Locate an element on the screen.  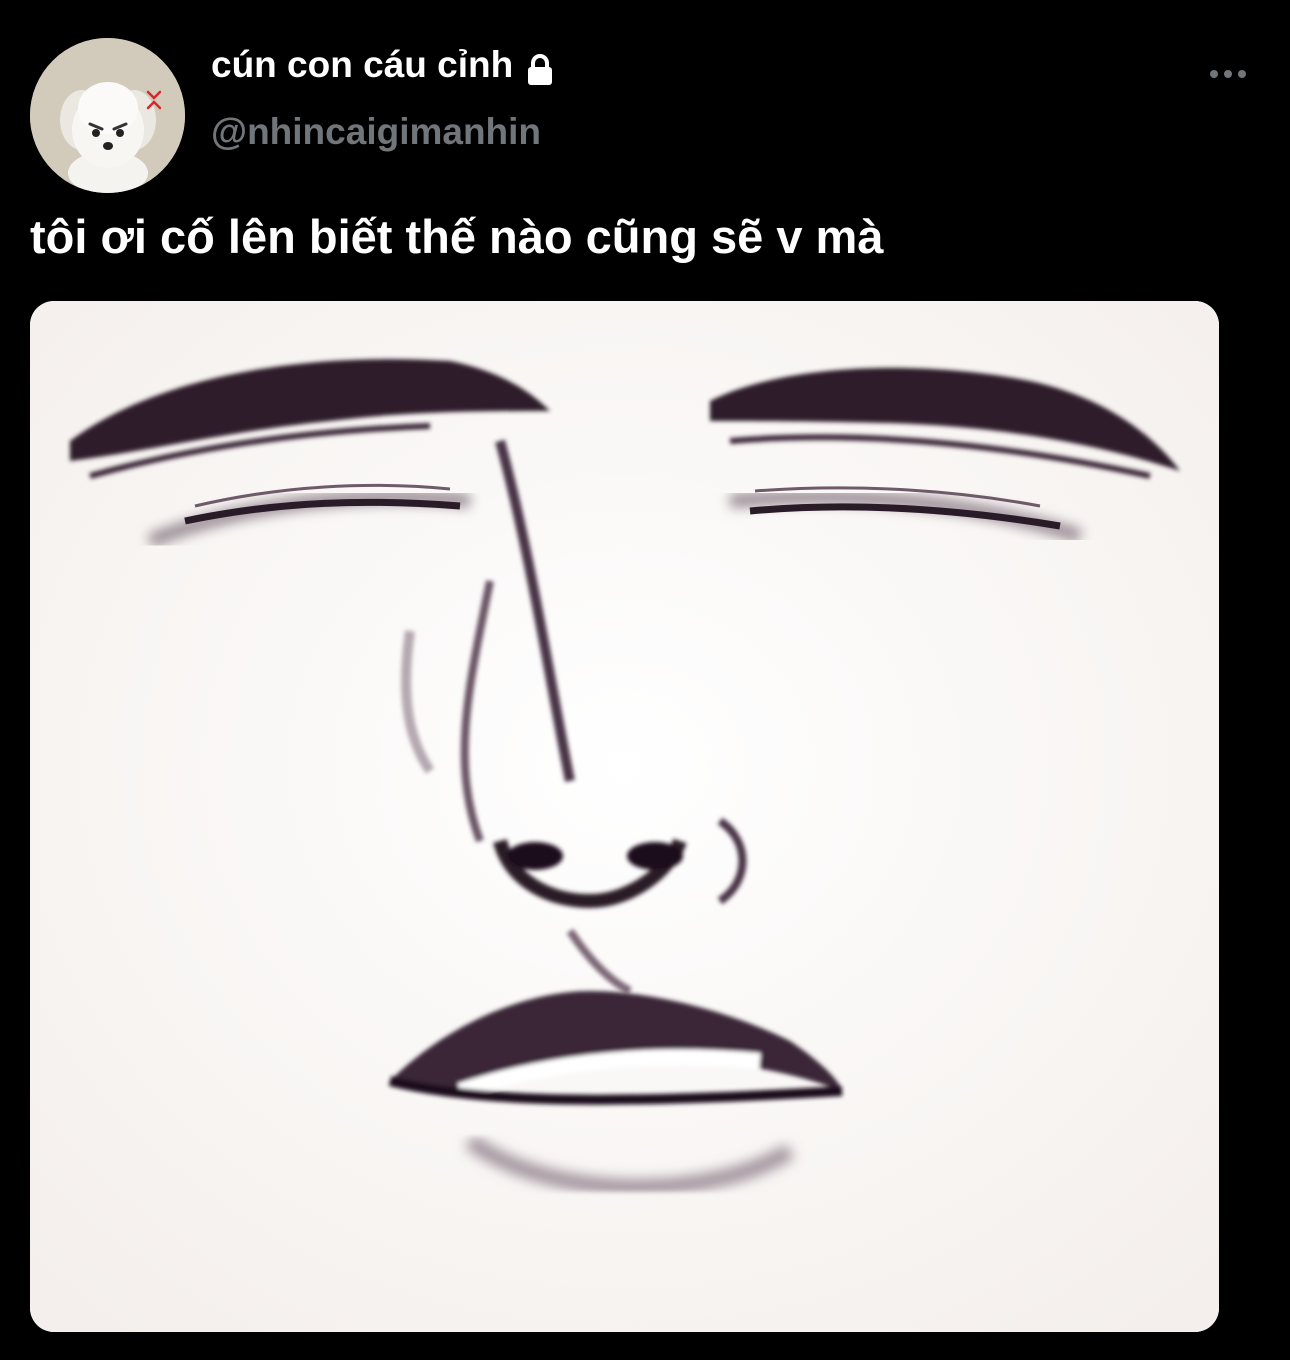
lock-icon is located at coordinates (540, 66).